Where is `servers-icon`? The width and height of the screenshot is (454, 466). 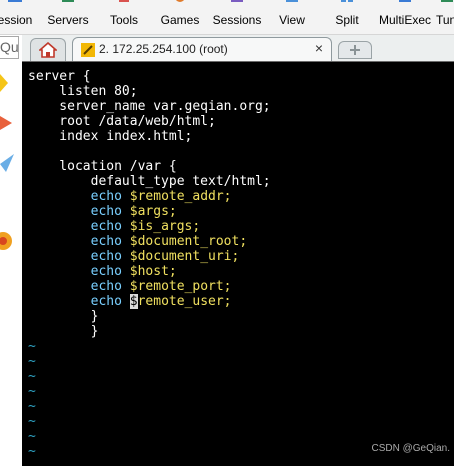 servers-icon is located at coordinates (68, 1).